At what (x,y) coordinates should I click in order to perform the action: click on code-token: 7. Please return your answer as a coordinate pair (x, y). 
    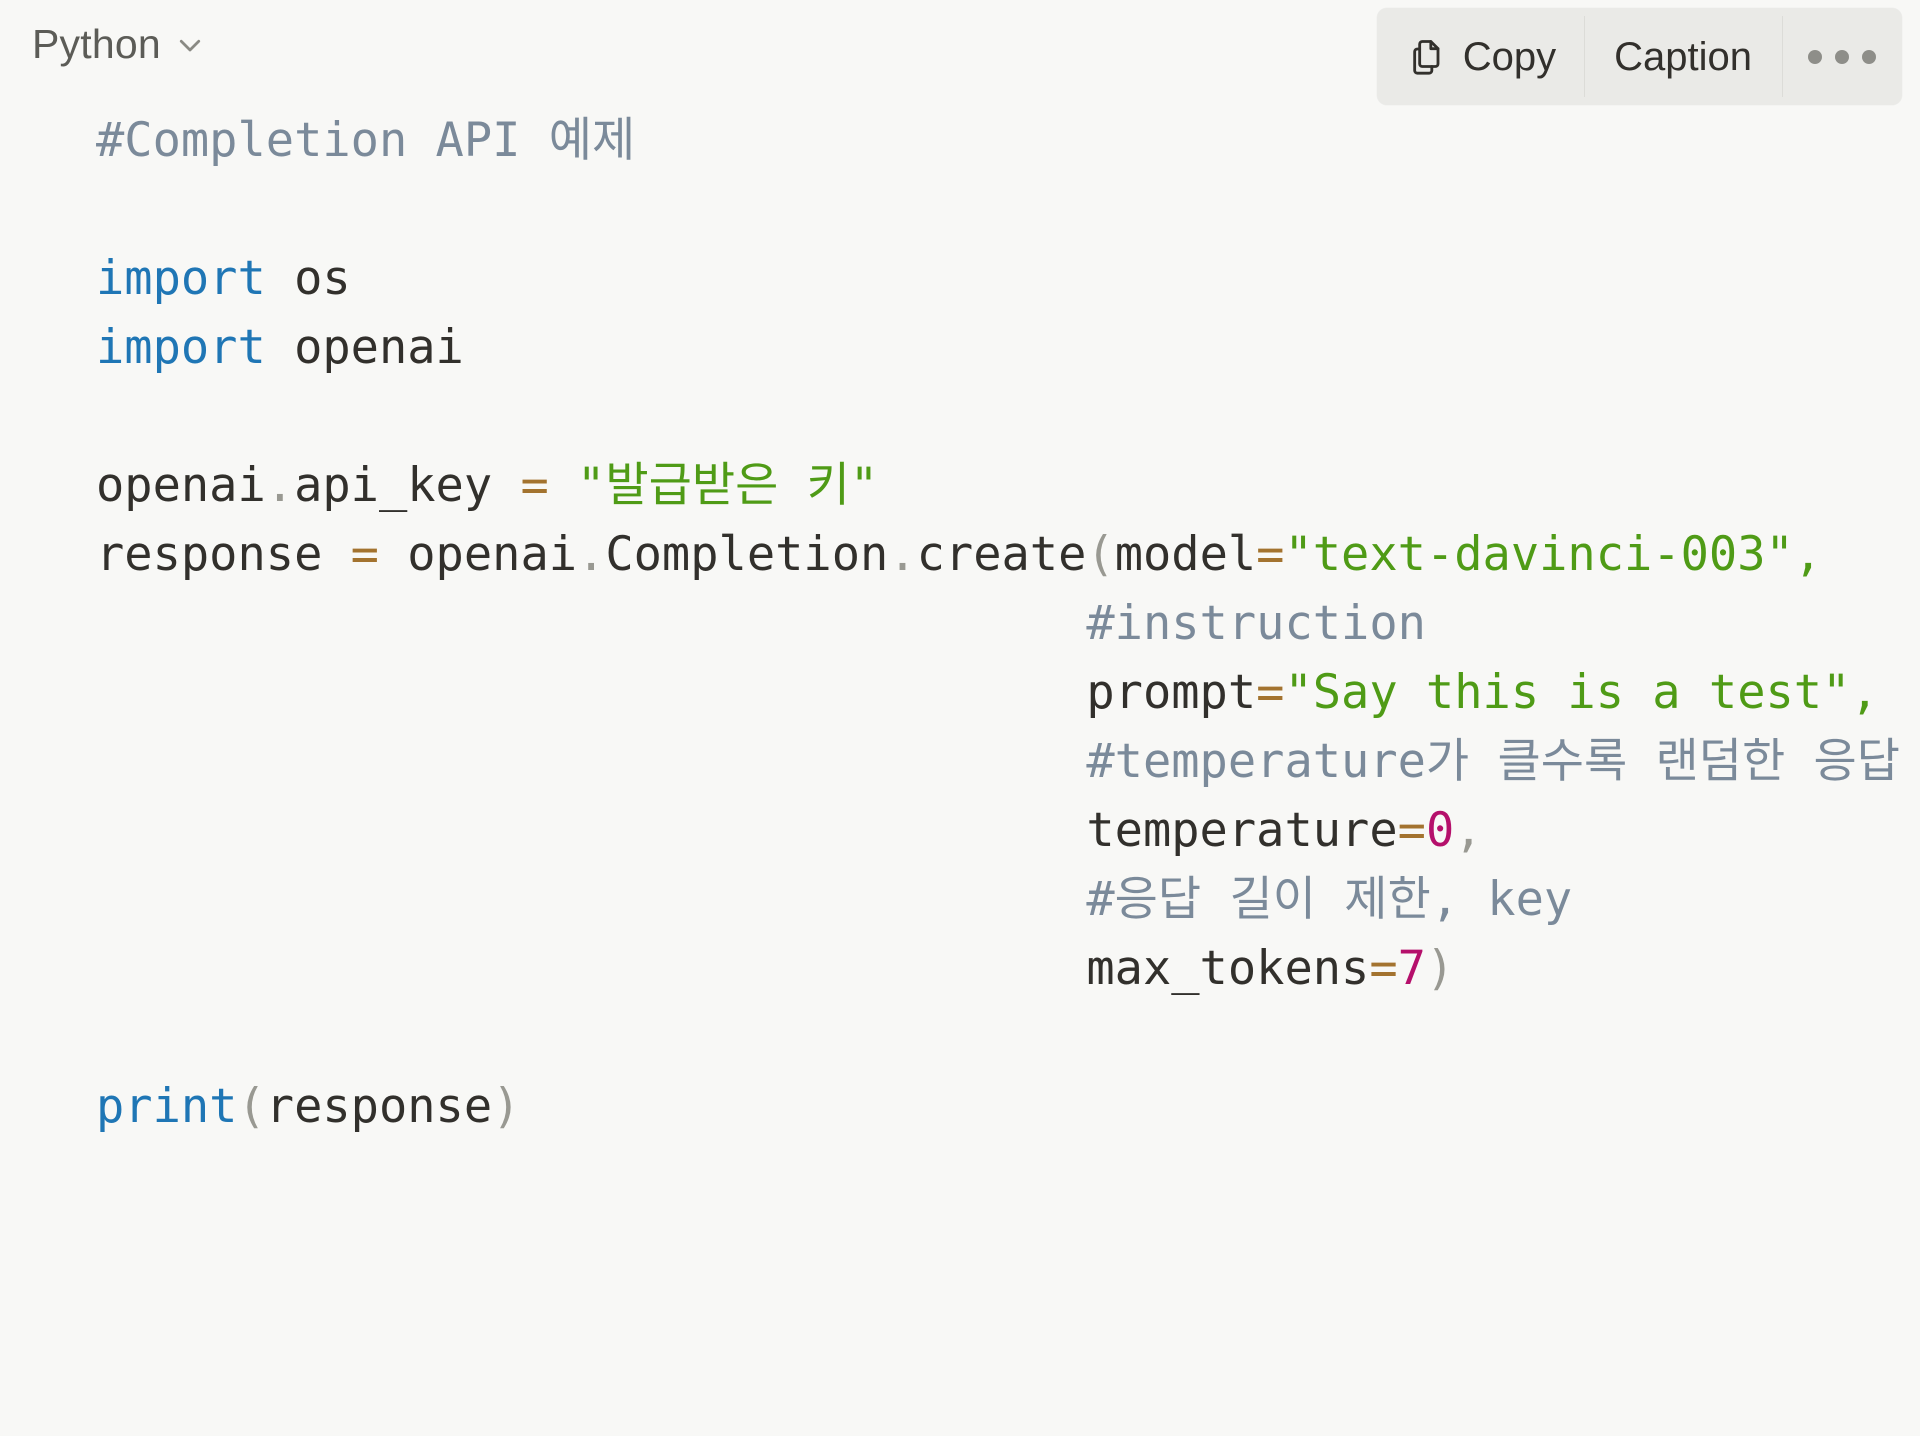
    Looking at the image, I should click on (1411, 968).